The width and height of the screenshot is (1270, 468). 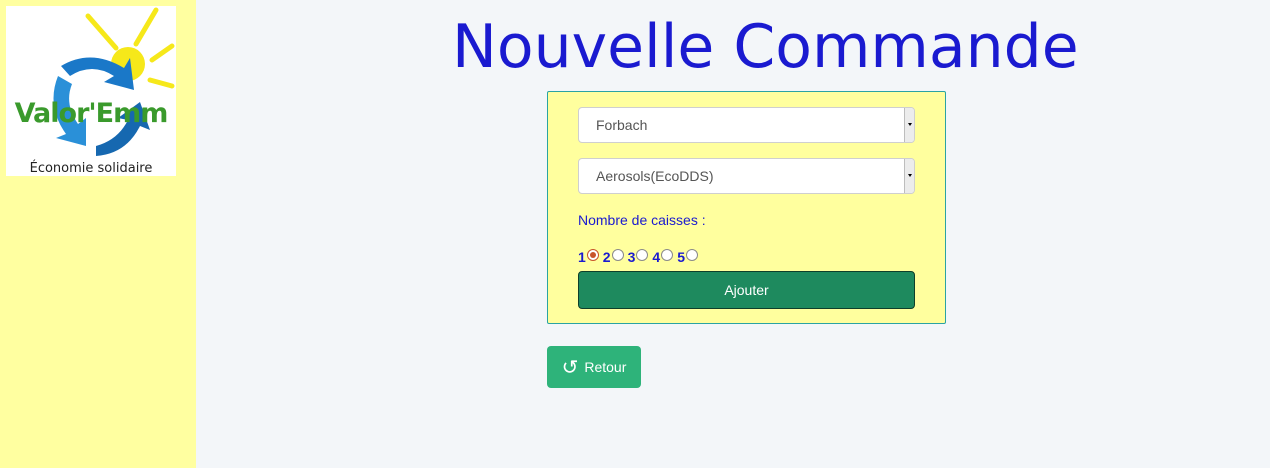 What do you see at coordinates (642, 220) in the screenshot?
I see `caisses-label: Nombre de caisses :` at bounding box center [642, 220].